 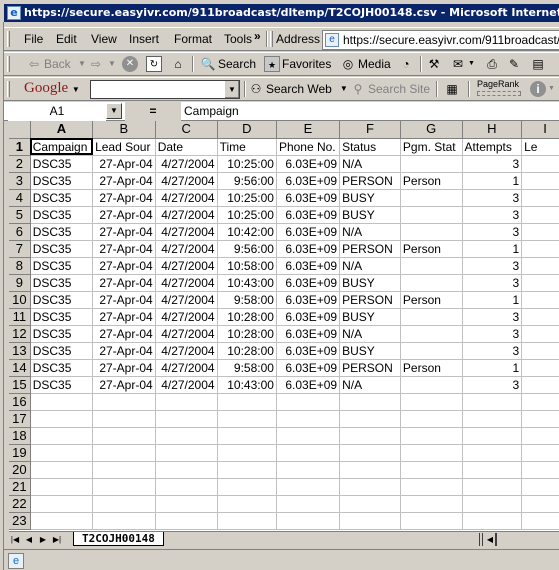 What do you see at coordinates (20, 521) in the screenshot?
I see `row-header: 23` at bounding box center [20, 521].